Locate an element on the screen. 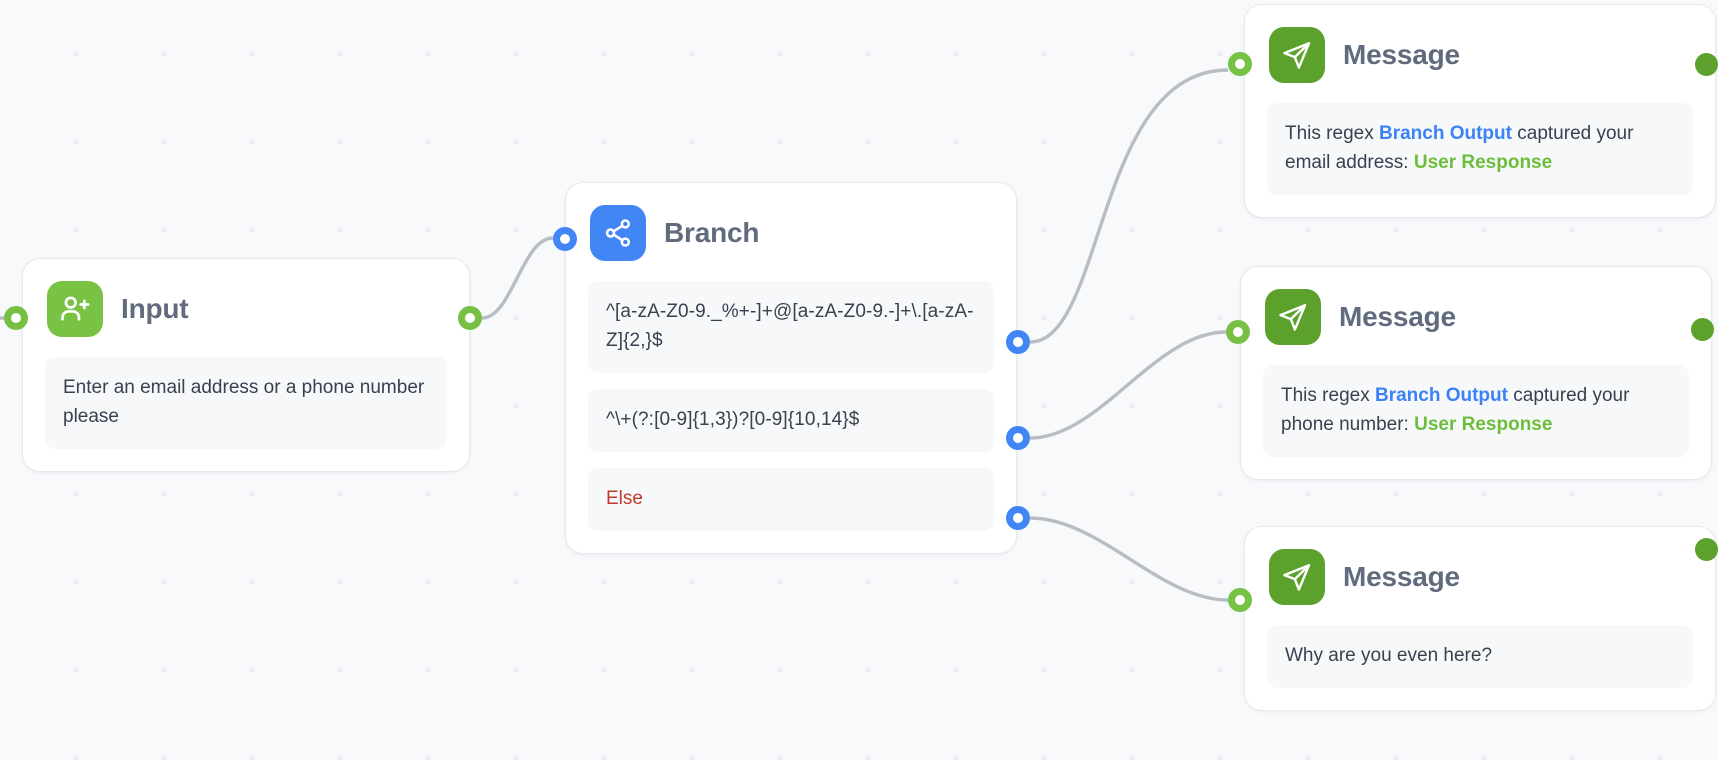  port-input-in is located at coordinates (16, 318).